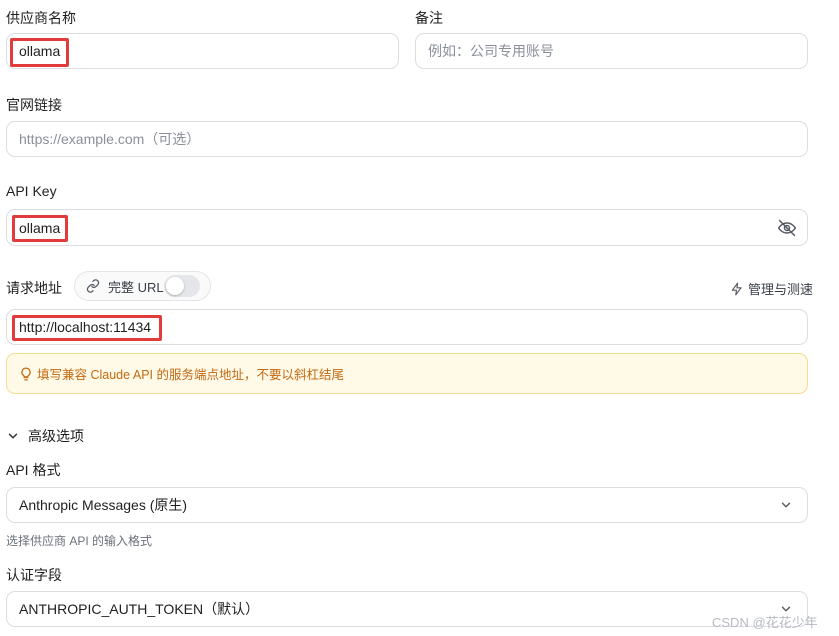 This screenshot has width=839, height=636. I want to click on endpoint-notice: 填写兼容 Claude API 的服务端点地址，不要以斜杠结尾, so click(407, 373).